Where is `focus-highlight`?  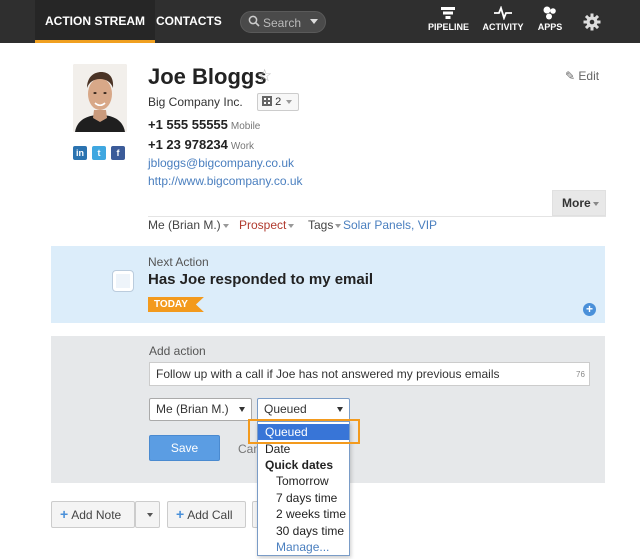 focus-highlight is located at coordinates (304, 431).